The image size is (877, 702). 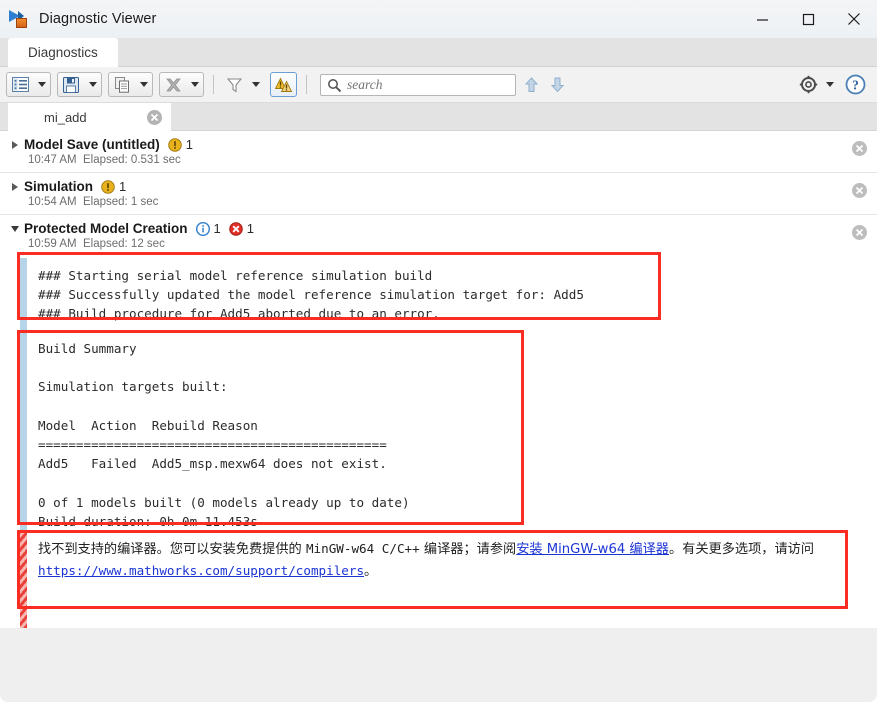 I want to click on app-logo-icon, so click(x=20, y=19).